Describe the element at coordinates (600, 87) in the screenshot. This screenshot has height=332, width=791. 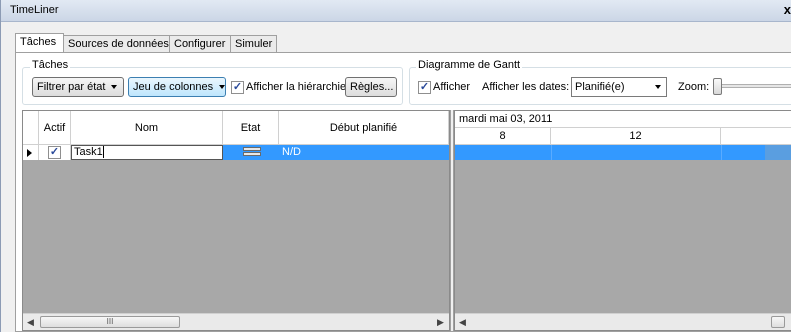
I see `show-dates-value: Planifié(e)` at that location.